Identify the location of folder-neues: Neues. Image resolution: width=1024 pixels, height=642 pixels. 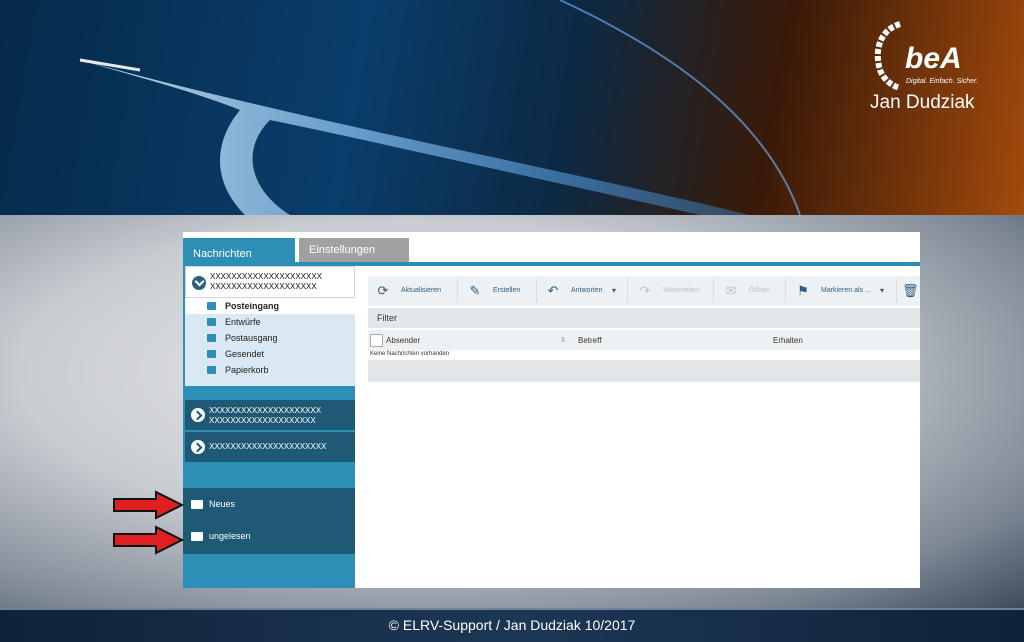
(269, 504).